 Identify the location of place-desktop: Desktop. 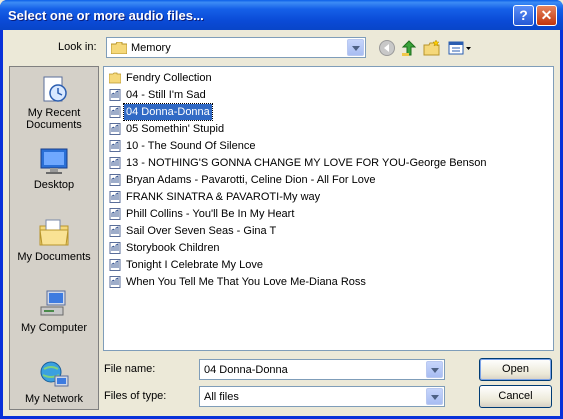
(54, 168).